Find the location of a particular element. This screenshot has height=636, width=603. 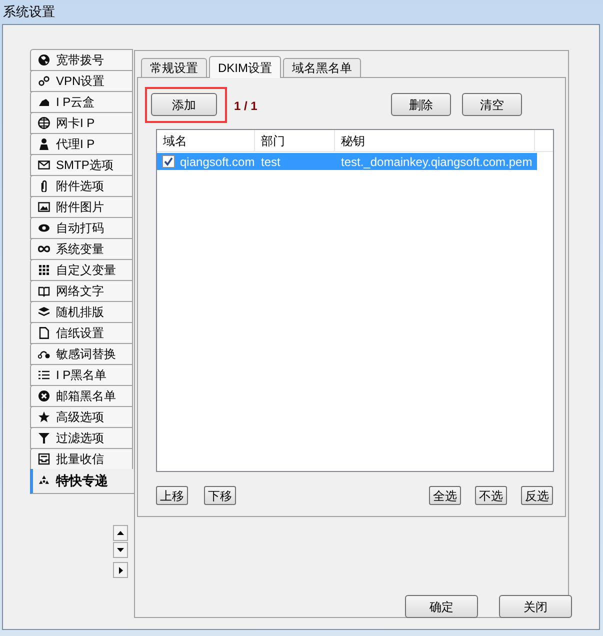

window-title: 系统设置 is located at coordinates (29, 12).